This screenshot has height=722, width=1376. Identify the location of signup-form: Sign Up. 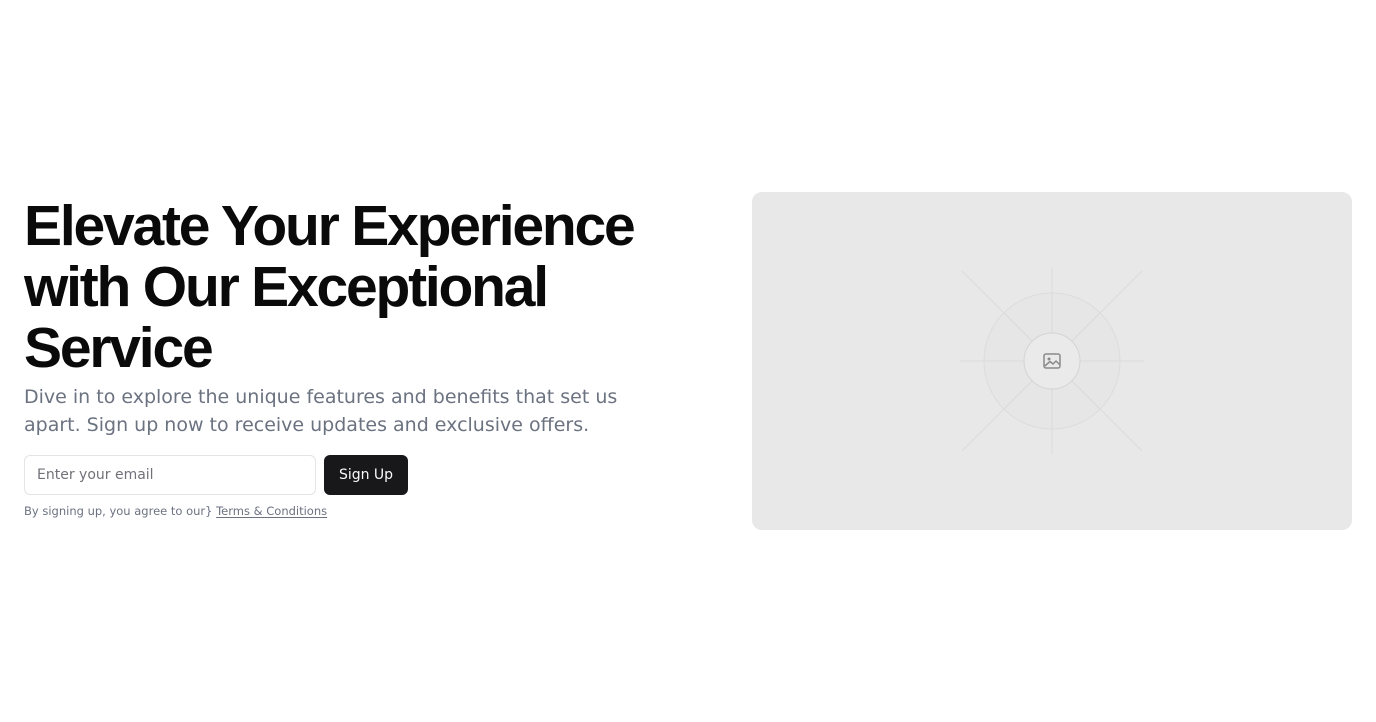
(364, 475).